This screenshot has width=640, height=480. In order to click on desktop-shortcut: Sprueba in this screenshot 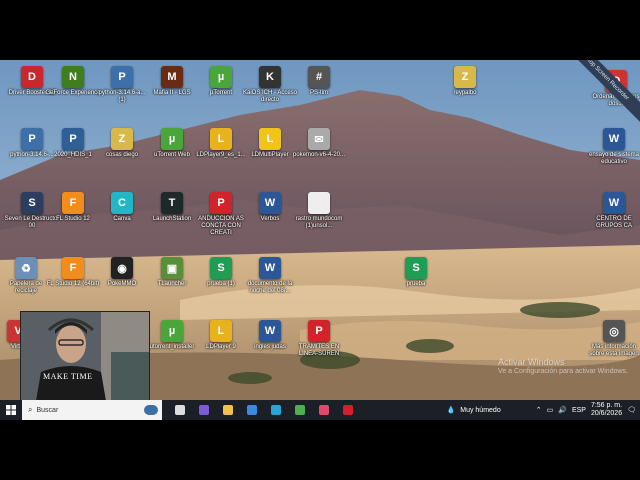, I will do `click(416, 272)`.